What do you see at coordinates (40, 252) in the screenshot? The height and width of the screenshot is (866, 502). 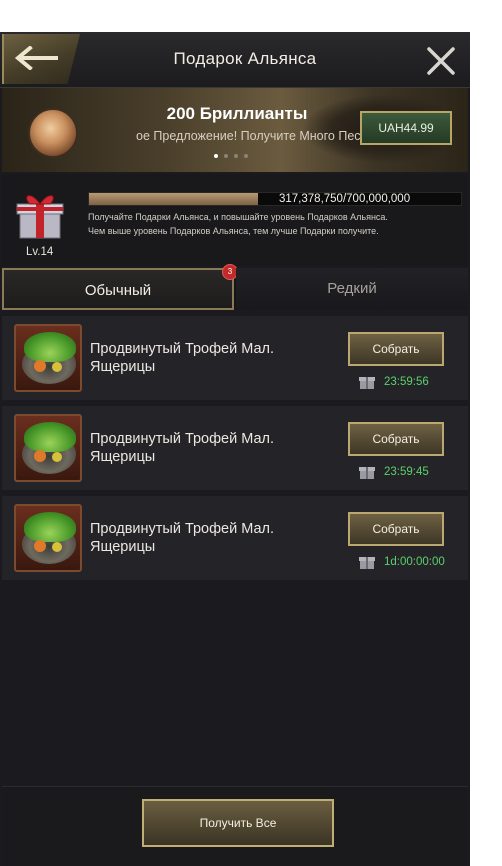 I see `gift-level: Lv.14` at bounding box center [40, 252].